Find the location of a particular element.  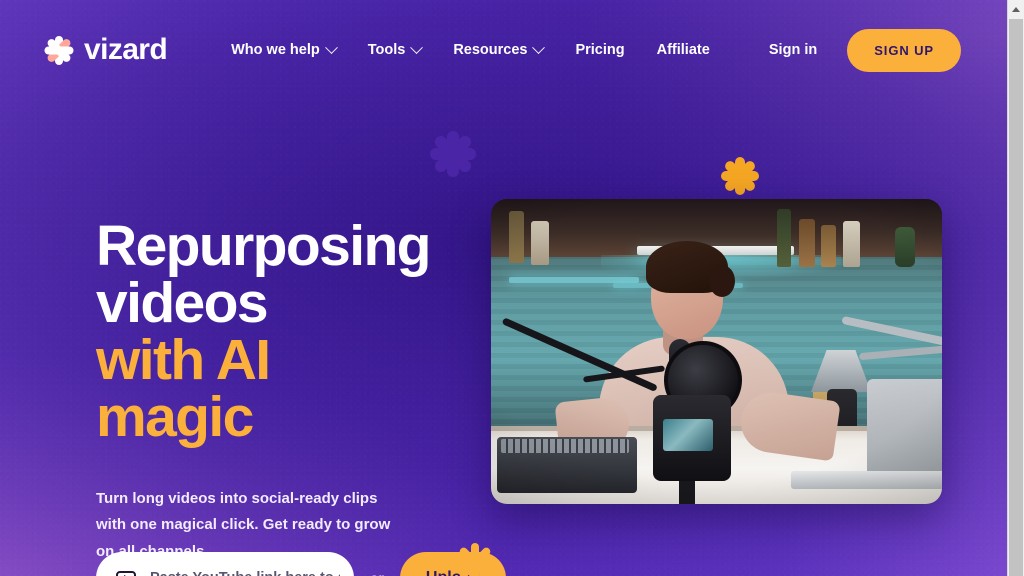

headline-line-4: magic is located at coordinates (175, 417).